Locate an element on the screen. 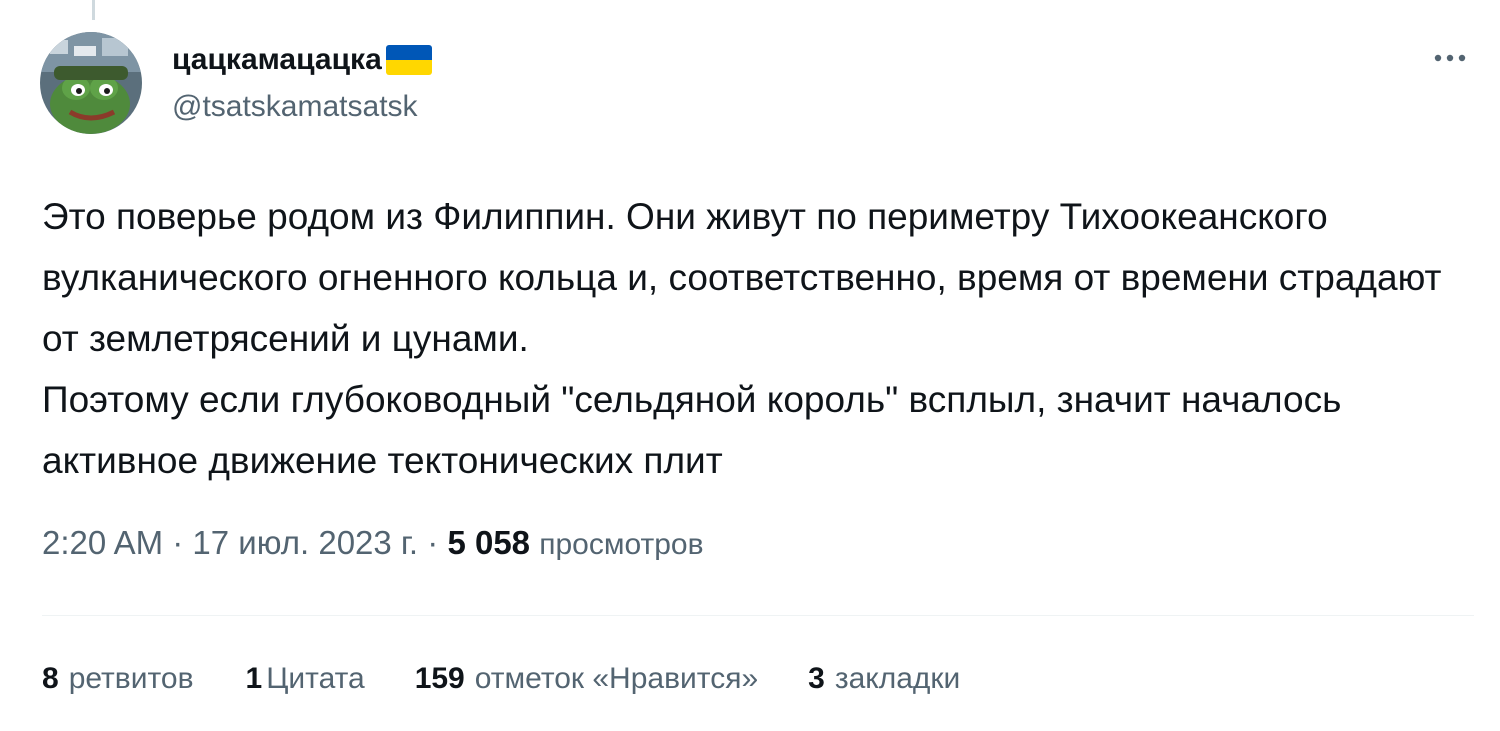  bookmarks-count: 3 is located at coordinates (816, 678).